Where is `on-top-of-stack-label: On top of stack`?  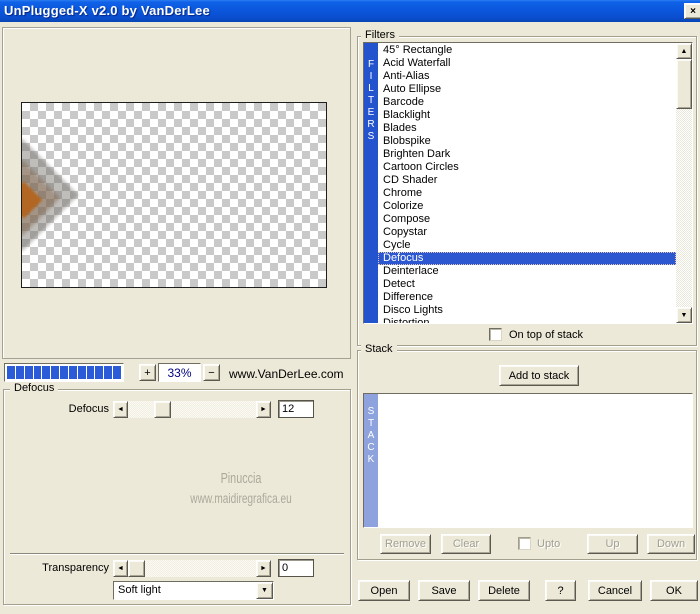 on-top-of-stack-label: On top of stack is located at coordinates (546, 335).